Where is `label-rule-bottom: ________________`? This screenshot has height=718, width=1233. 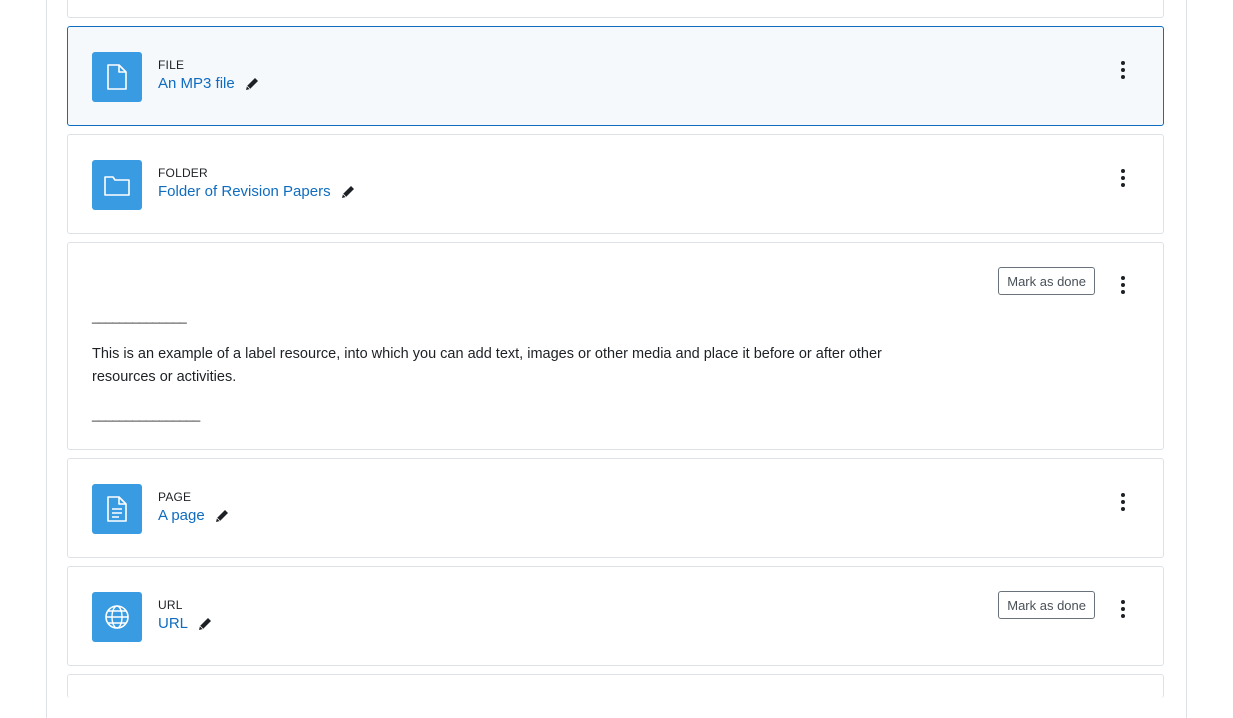 label-rule-bottom: ________________ is located at coordinates (146, 414).